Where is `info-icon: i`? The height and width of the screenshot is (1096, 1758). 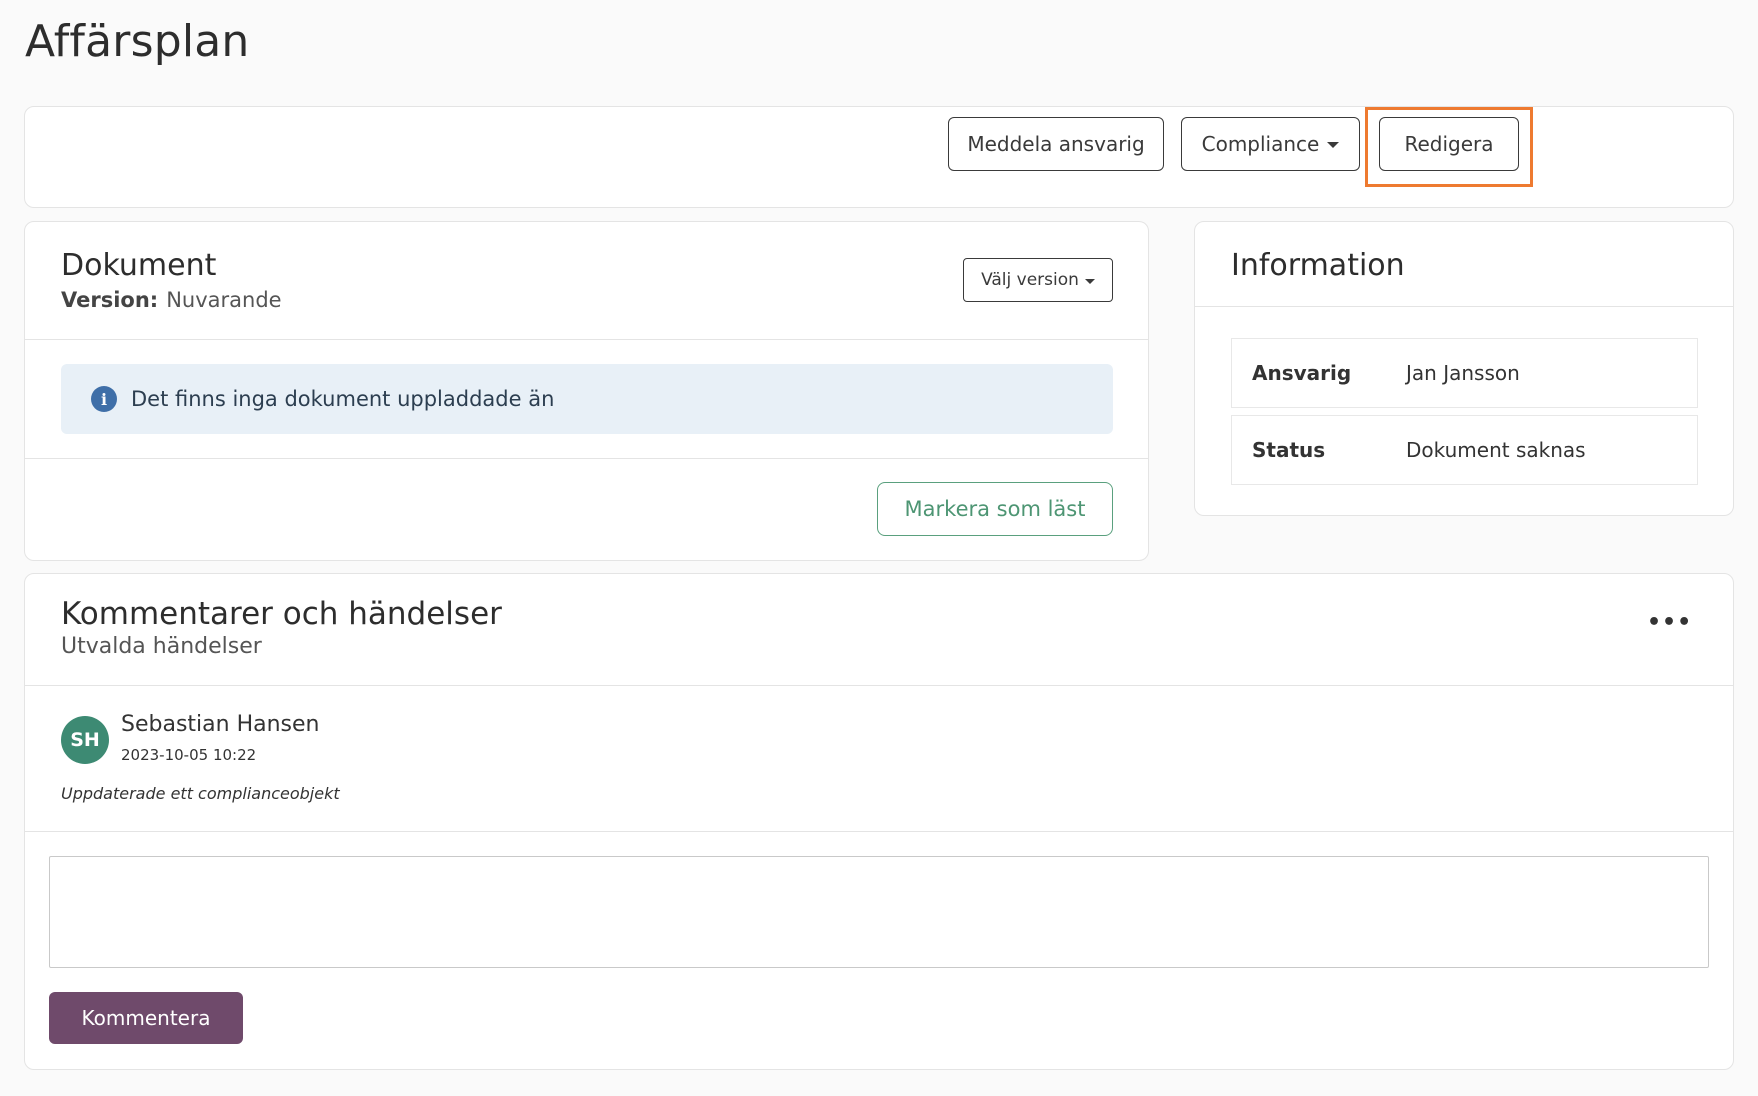
info-icon: i is located at coordinates (104, 399).